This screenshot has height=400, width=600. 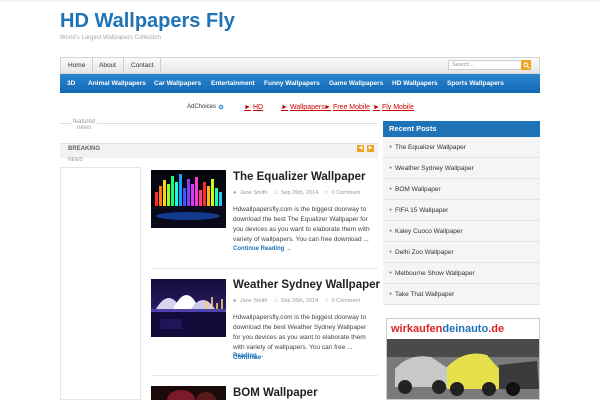 I want to click on ad-link-free-mobile: ► Free Mobile, so click(x=347, y=107).